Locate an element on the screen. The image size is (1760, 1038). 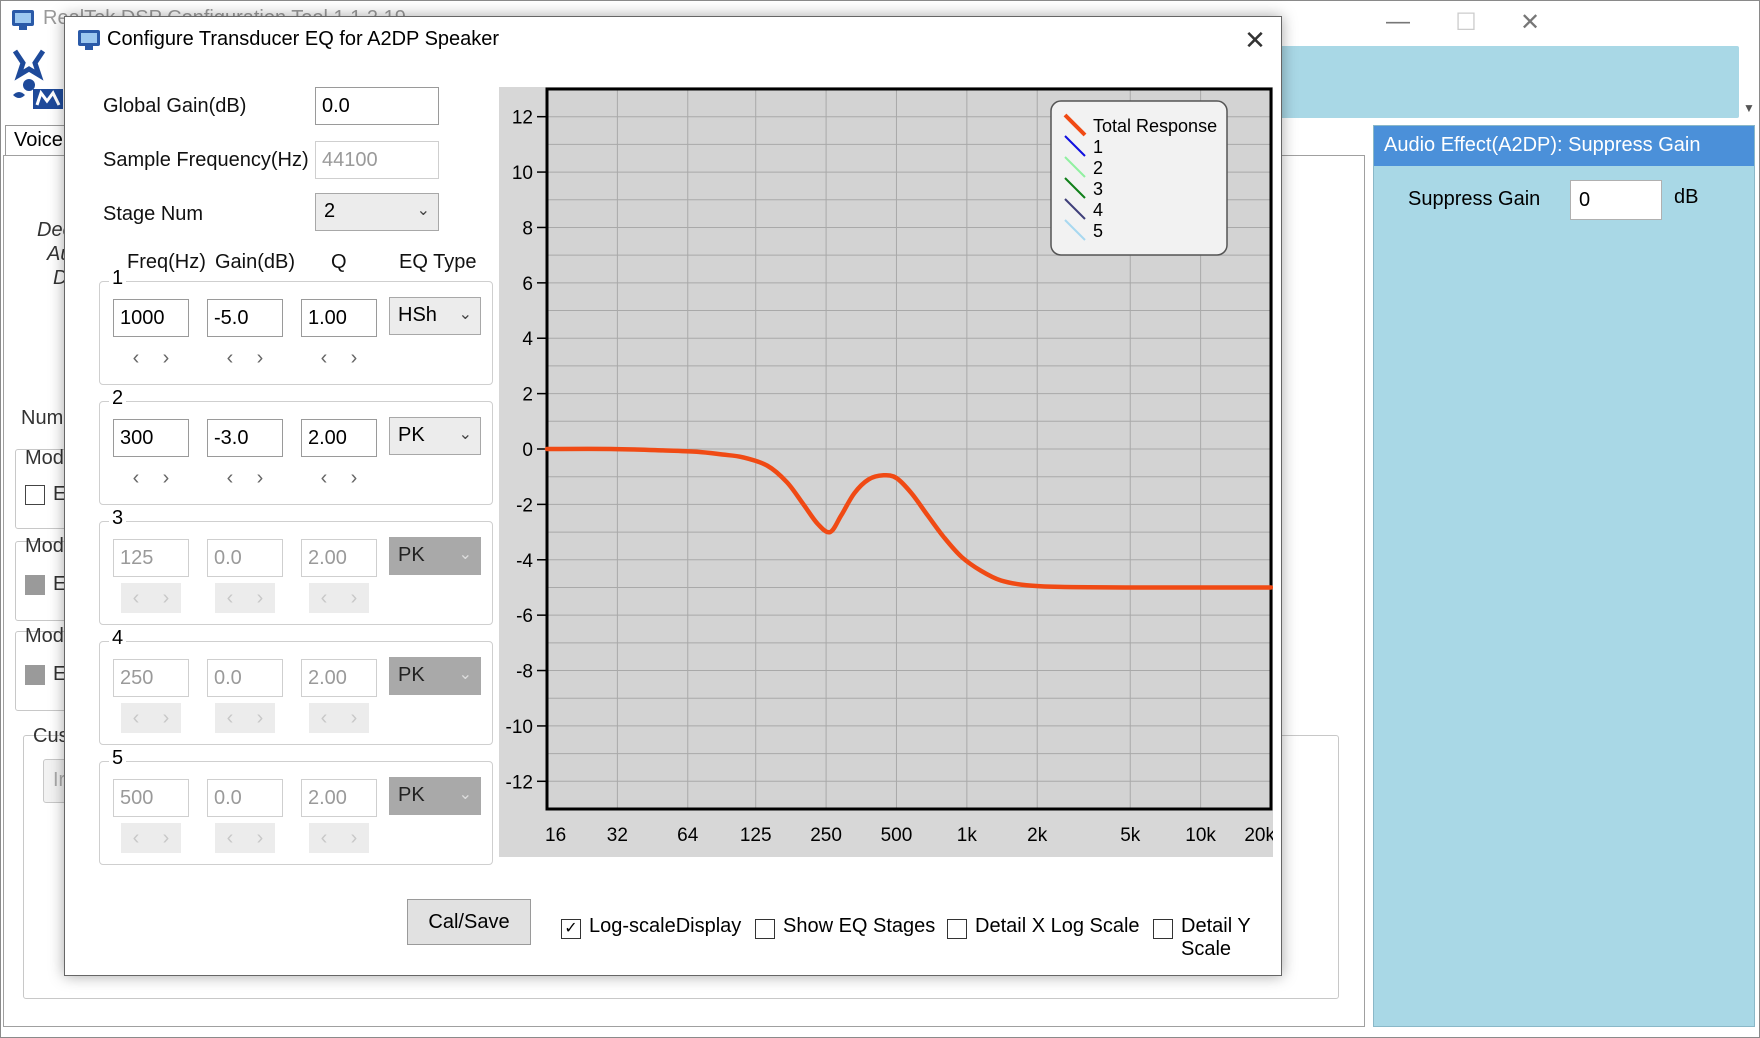
col-header-q: Q is located at coordinates (339, 262).